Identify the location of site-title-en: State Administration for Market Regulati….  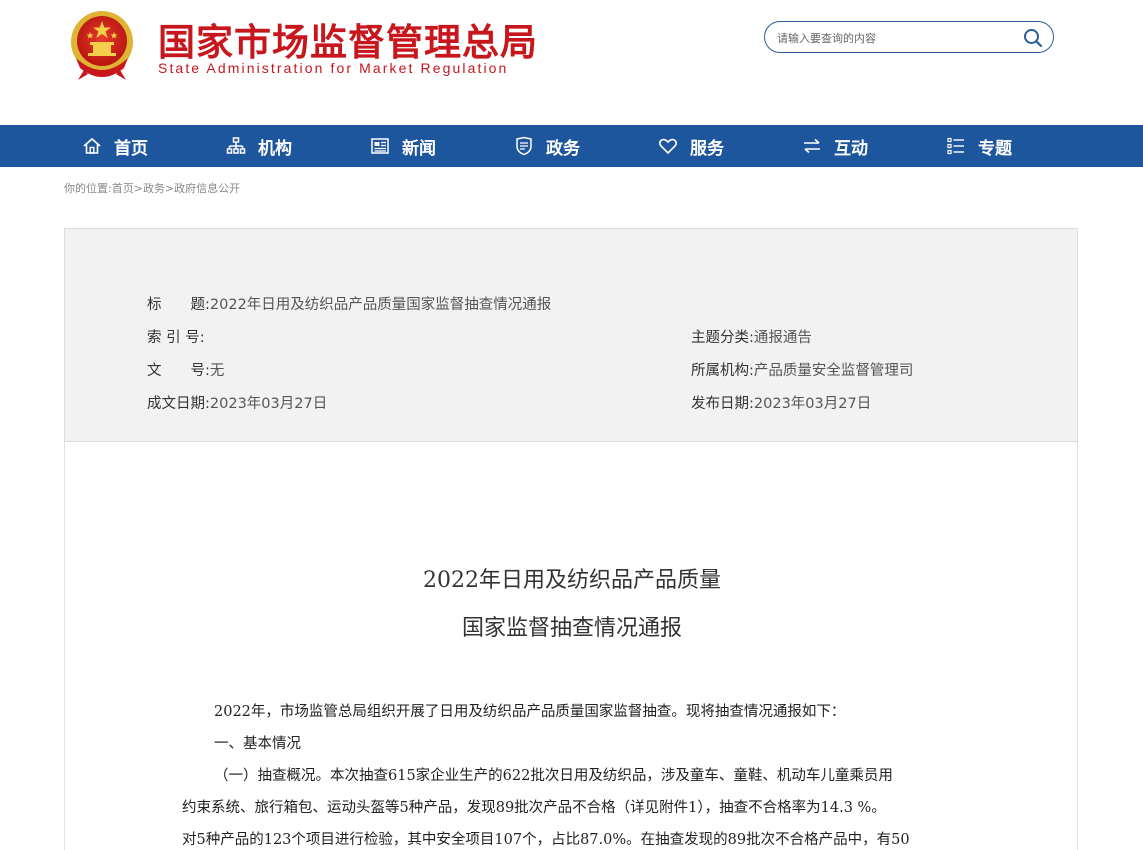
(333, 68).